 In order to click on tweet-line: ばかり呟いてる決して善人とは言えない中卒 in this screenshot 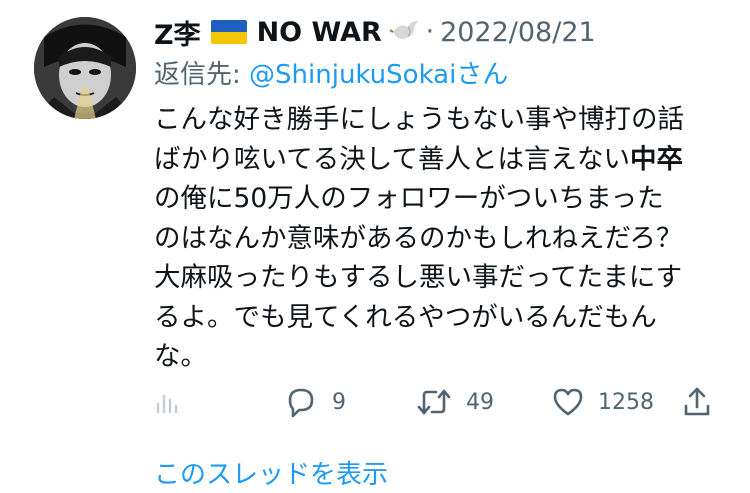, I will do `click(418, 159)`.